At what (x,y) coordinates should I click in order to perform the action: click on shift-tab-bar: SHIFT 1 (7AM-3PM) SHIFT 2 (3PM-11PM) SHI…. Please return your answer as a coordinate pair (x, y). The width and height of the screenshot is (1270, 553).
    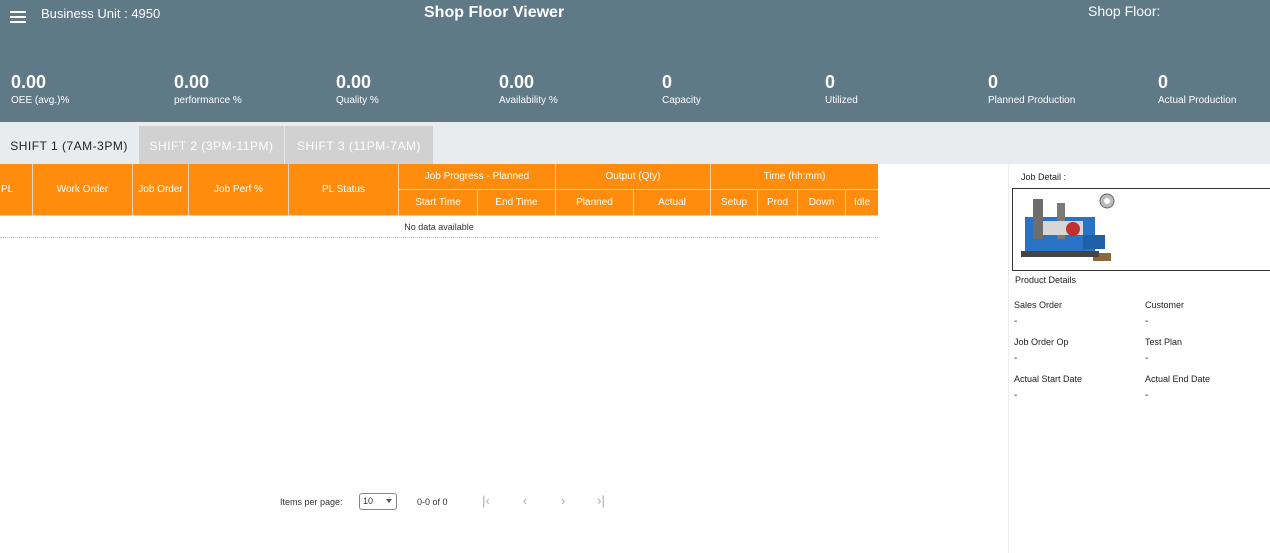
    Looking at the image, I should click on (635, 143).